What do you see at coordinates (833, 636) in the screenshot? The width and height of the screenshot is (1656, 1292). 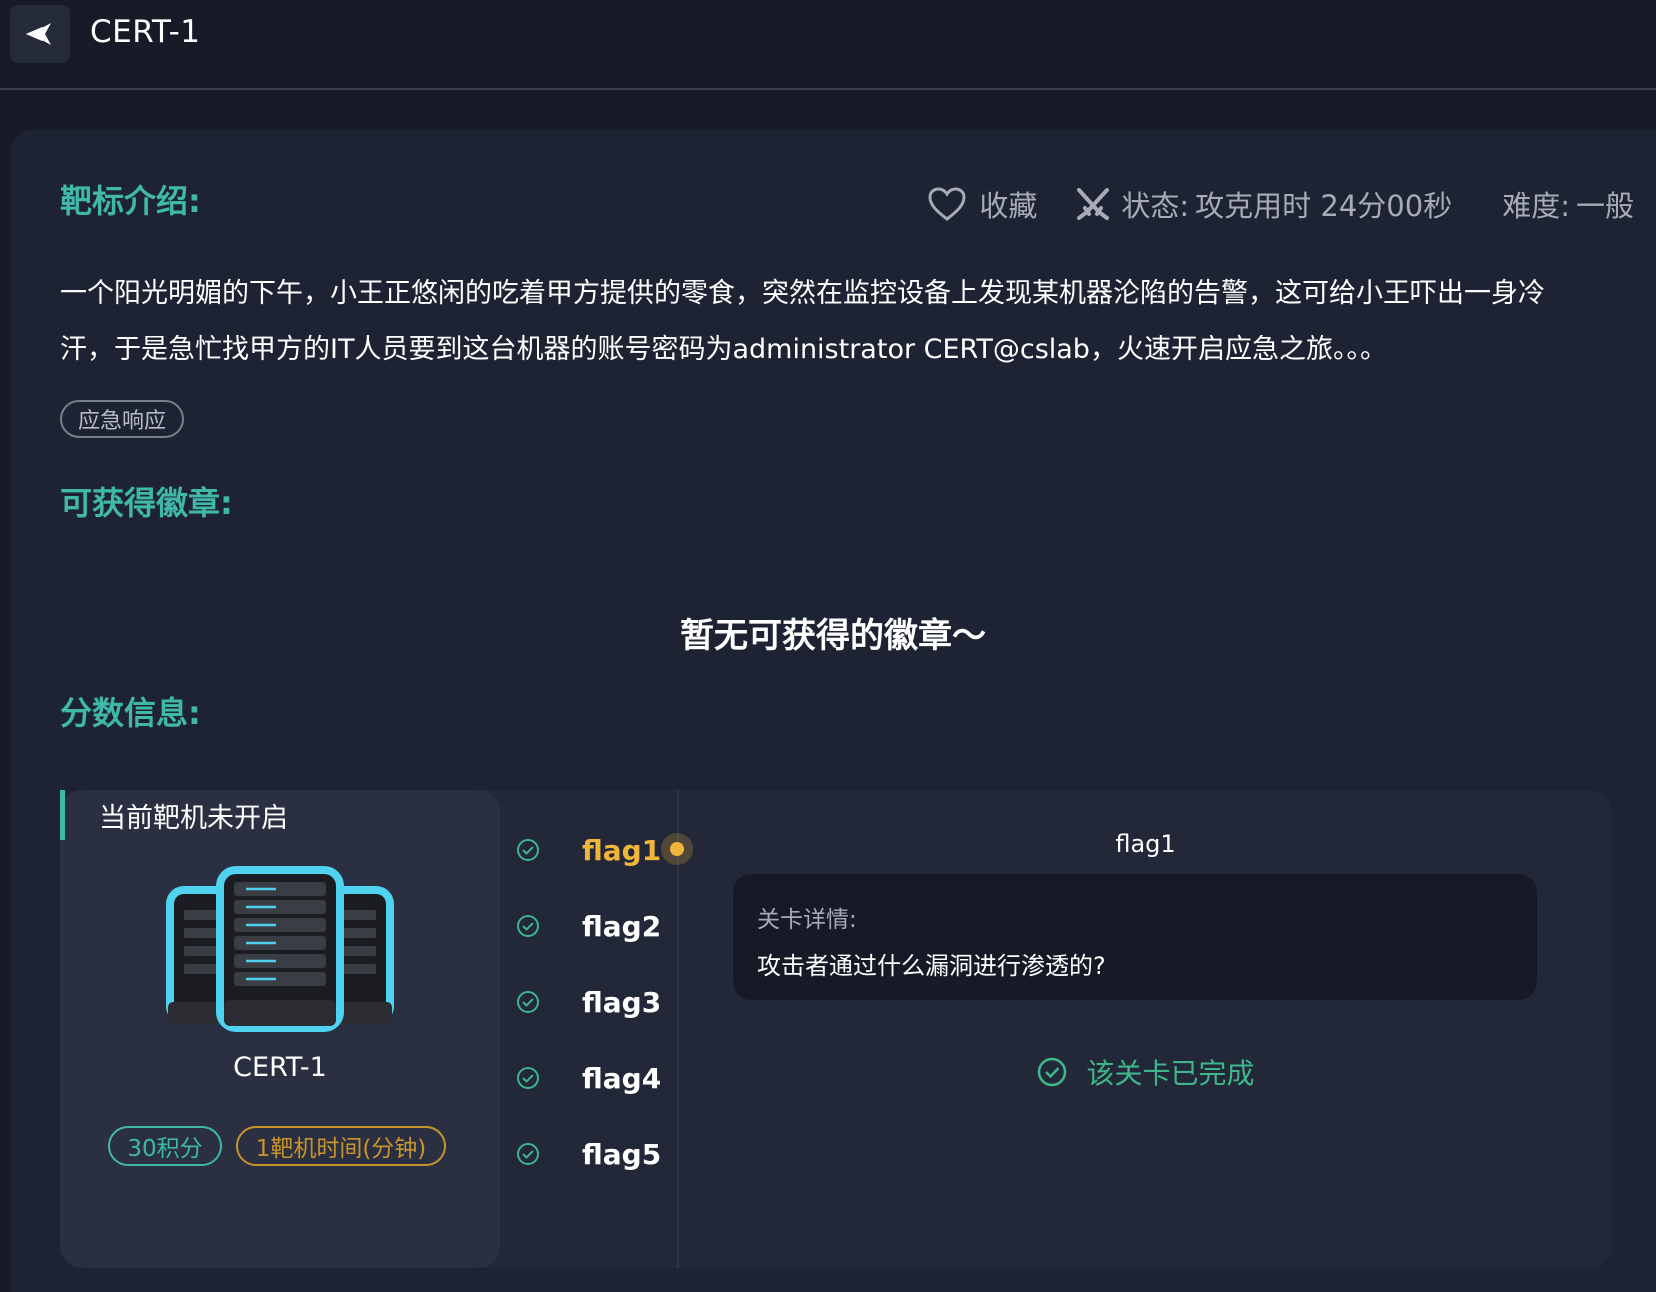 I see `empty-badges-text: 暂无可获得的徽章～` at bounding box center [833, 636].